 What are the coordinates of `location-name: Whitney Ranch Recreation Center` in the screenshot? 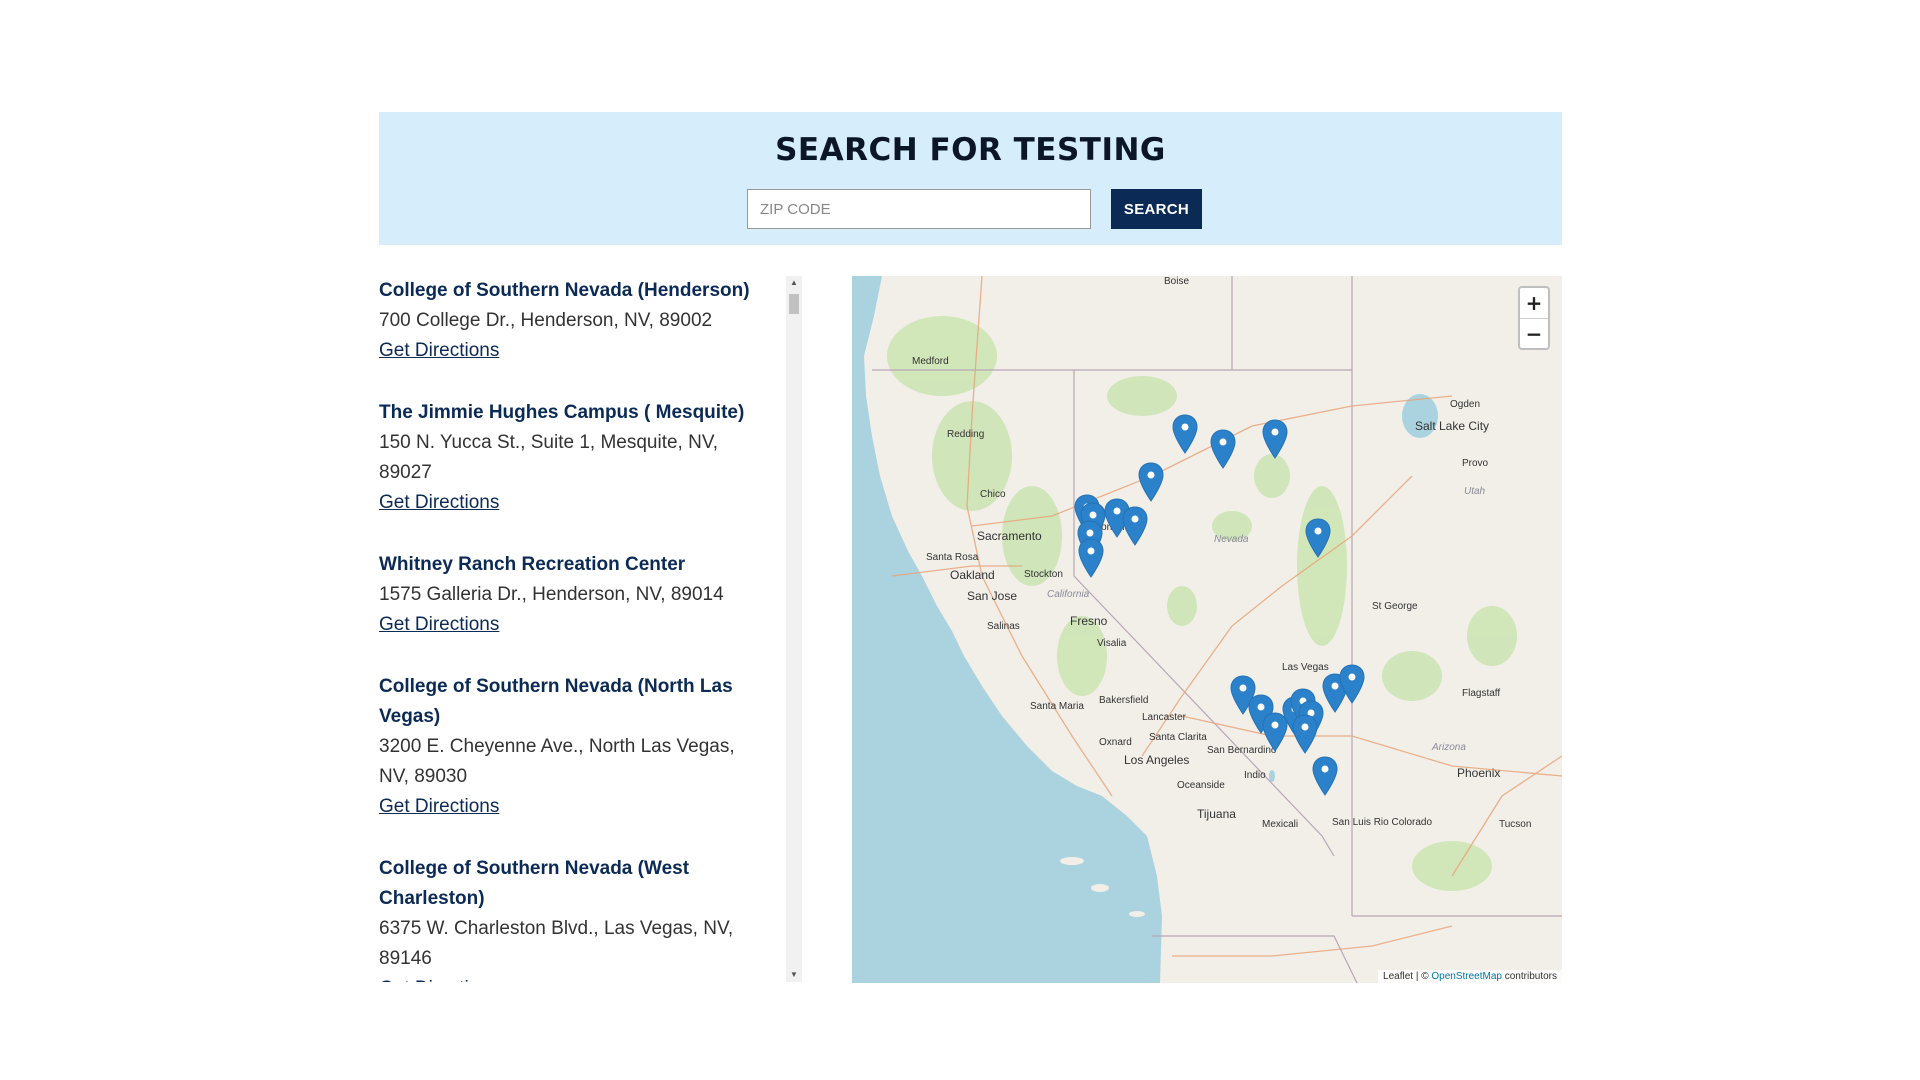 It's located at (532, 564).